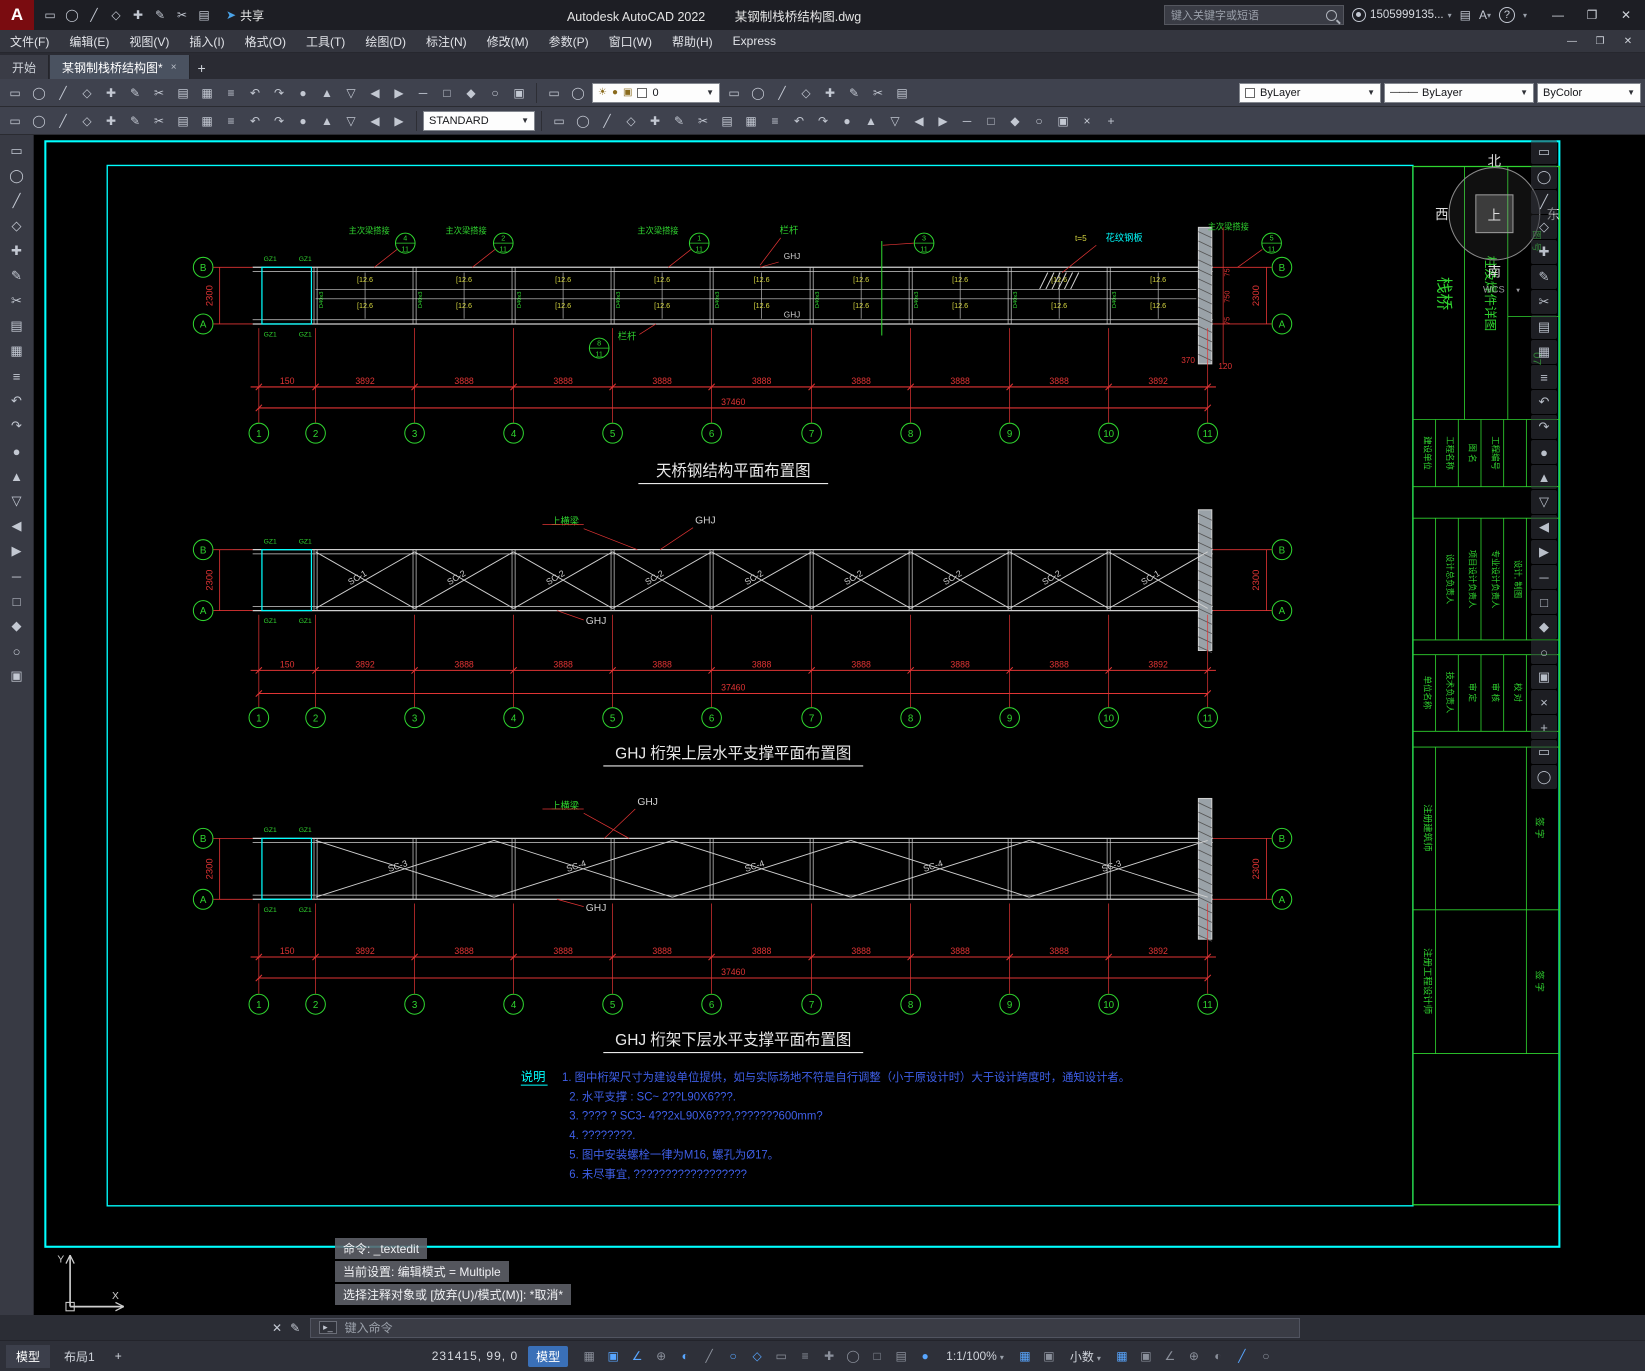 The width and height of the screenshot is (1645, 1371). I want to click on search-icon, so click(1332, 15).